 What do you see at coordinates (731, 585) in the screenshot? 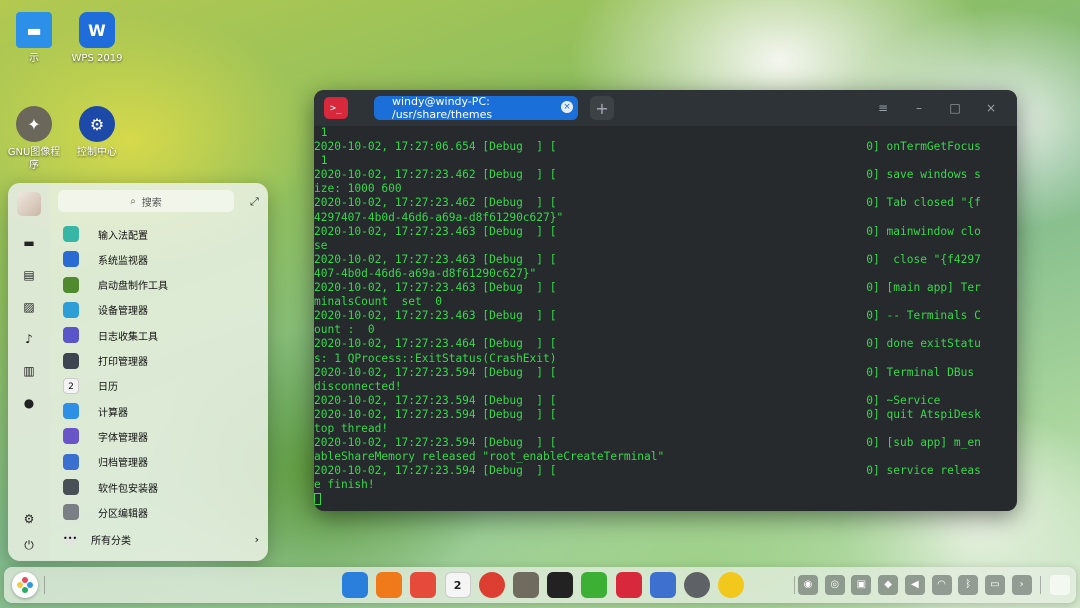
I see `player-icon` at bounding box center [731, 585].